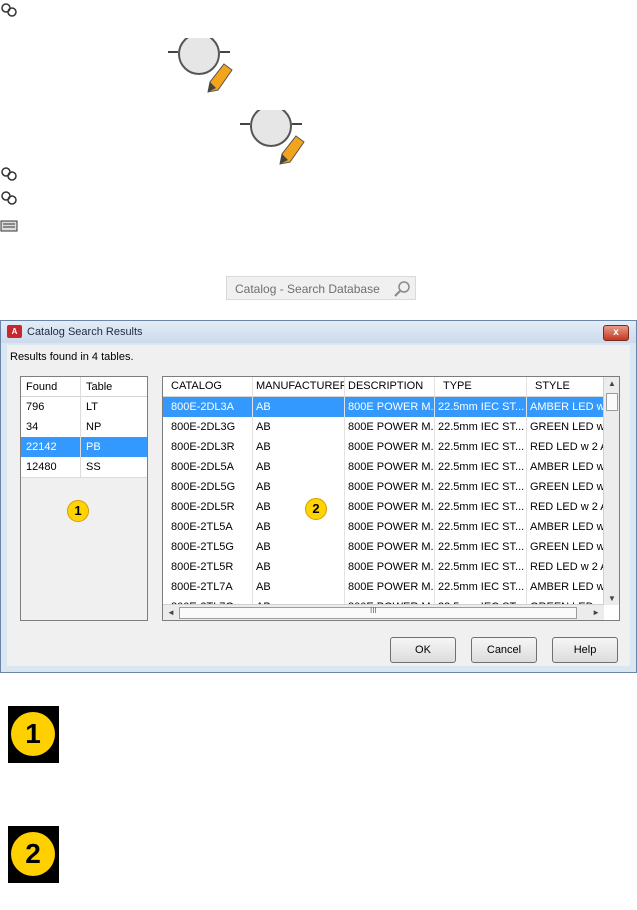 The image size is (637, 910). Describe the element at coordinates (611, 491) in the screenshot. I see `vertical-scrollbar: ▲ ▼` at that location.